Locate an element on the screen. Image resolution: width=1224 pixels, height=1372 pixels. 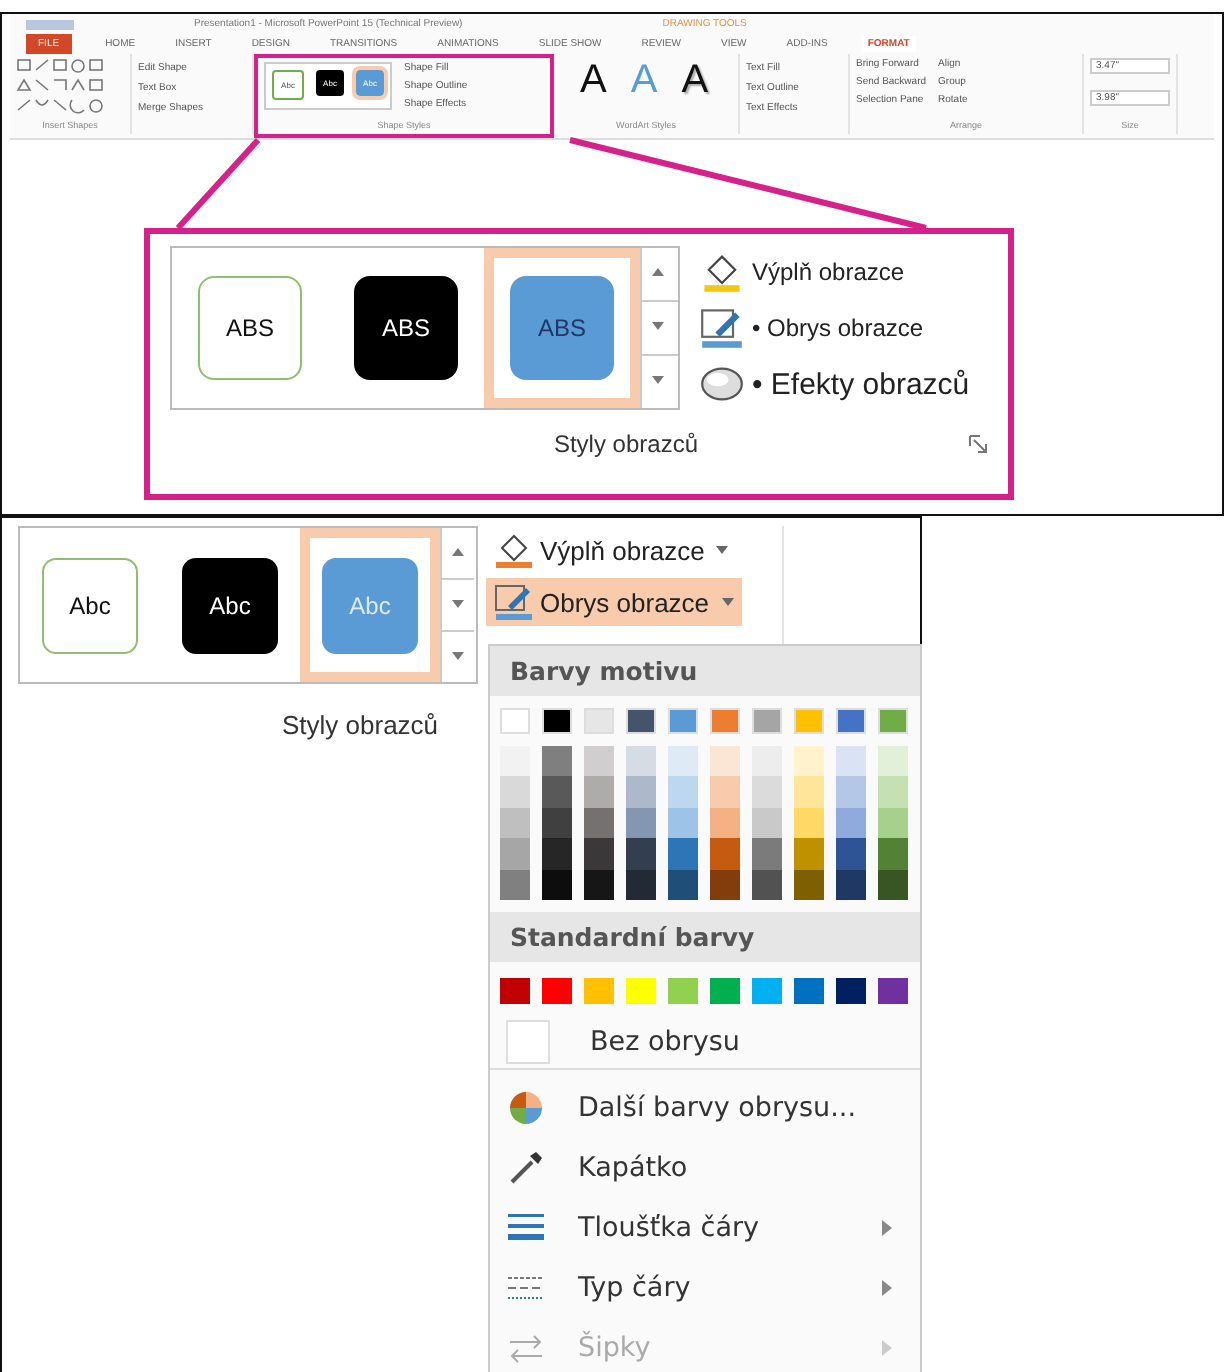
menu-item: Tloušťka čáry is located at coordinates (705, 1227).